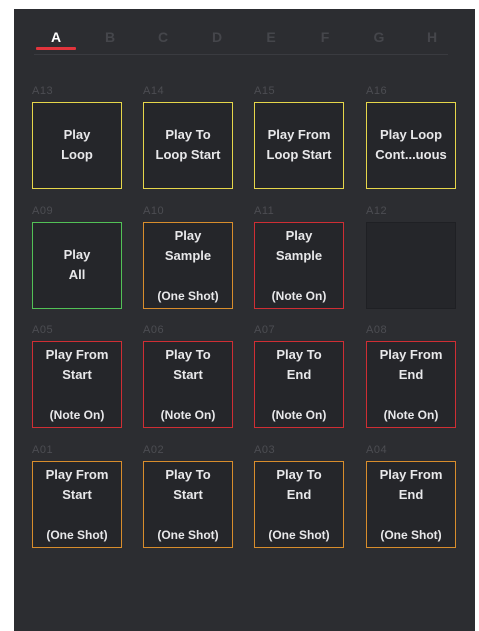  Describe the element at coordinates (299, 384) in the screenshot. I see `pad-a07: Play To End (Note On)` at that location.